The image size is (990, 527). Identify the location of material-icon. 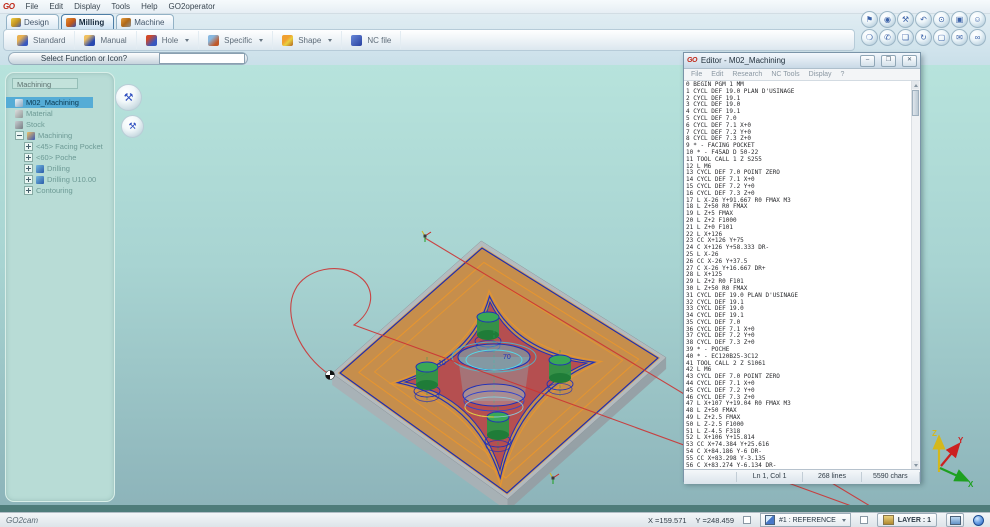
(19, 113).